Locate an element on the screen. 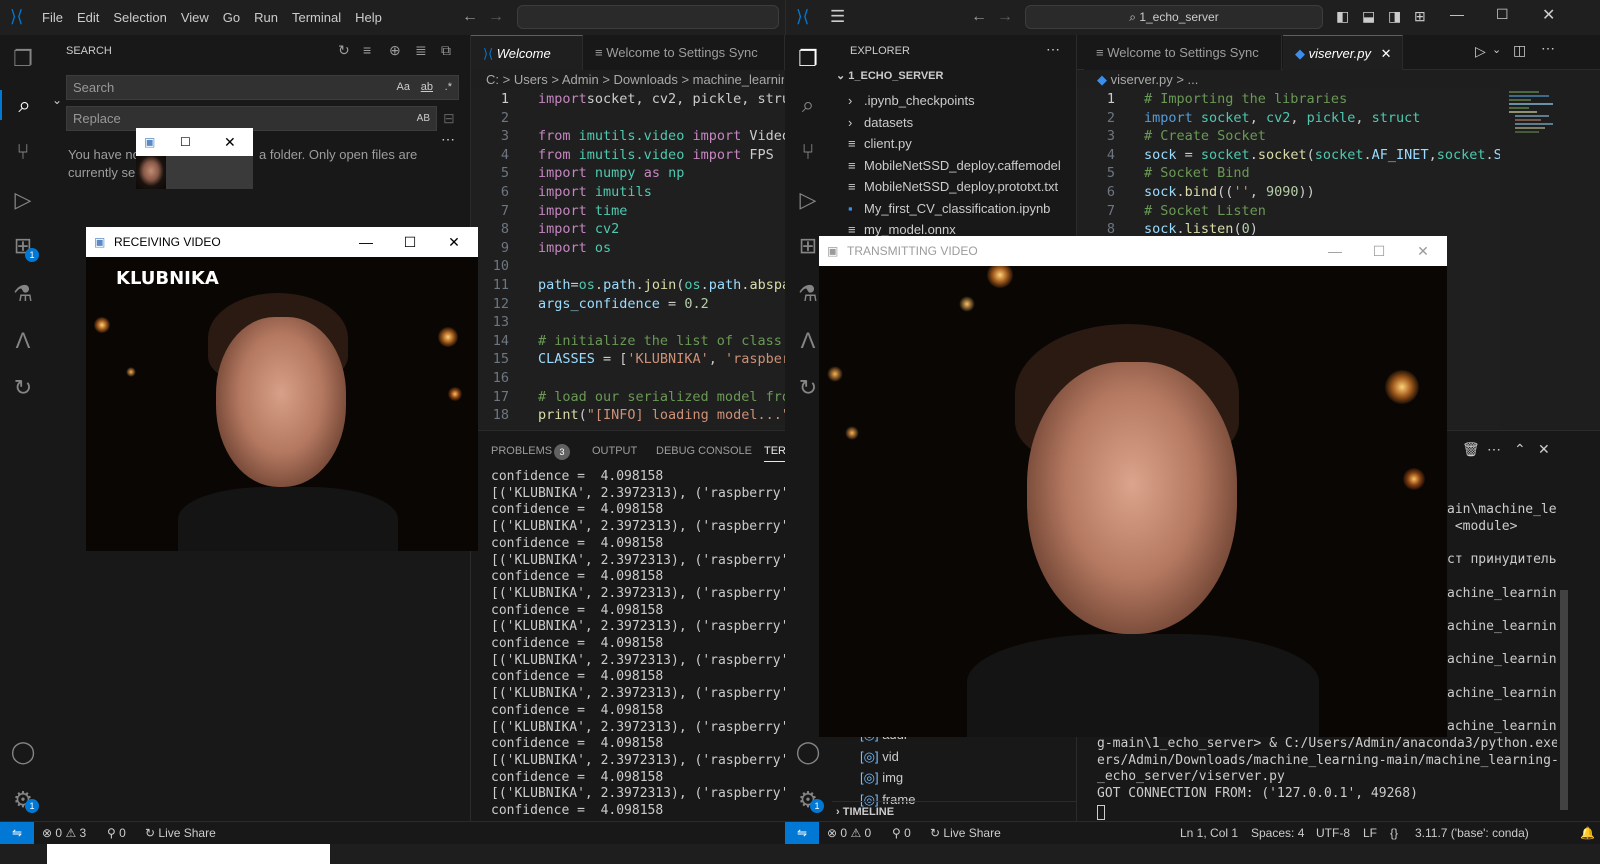 The height and width of the screenshot is (864, 1600). run-python-icon: ▷ is located at coordinates (1480, 51).